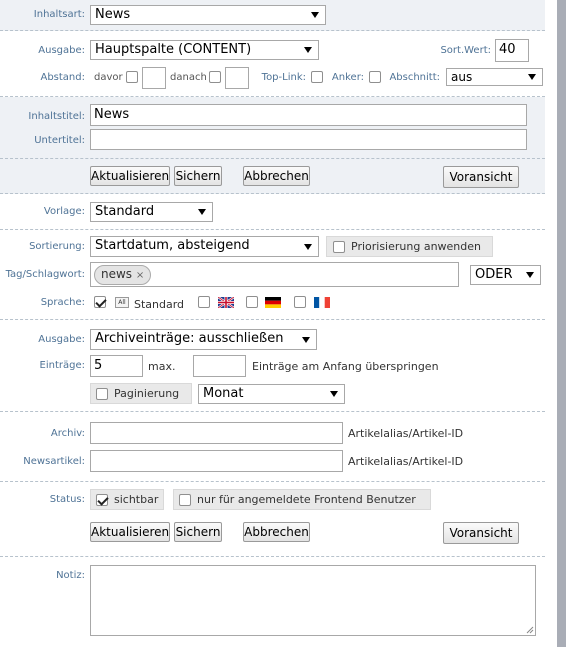 This screenshot has width=566, height=647. Describe the element at coordinates (306, 499) in the screenshot. I see `frontend-label: nur für angemeldete Frontend Benutzer` at that location.